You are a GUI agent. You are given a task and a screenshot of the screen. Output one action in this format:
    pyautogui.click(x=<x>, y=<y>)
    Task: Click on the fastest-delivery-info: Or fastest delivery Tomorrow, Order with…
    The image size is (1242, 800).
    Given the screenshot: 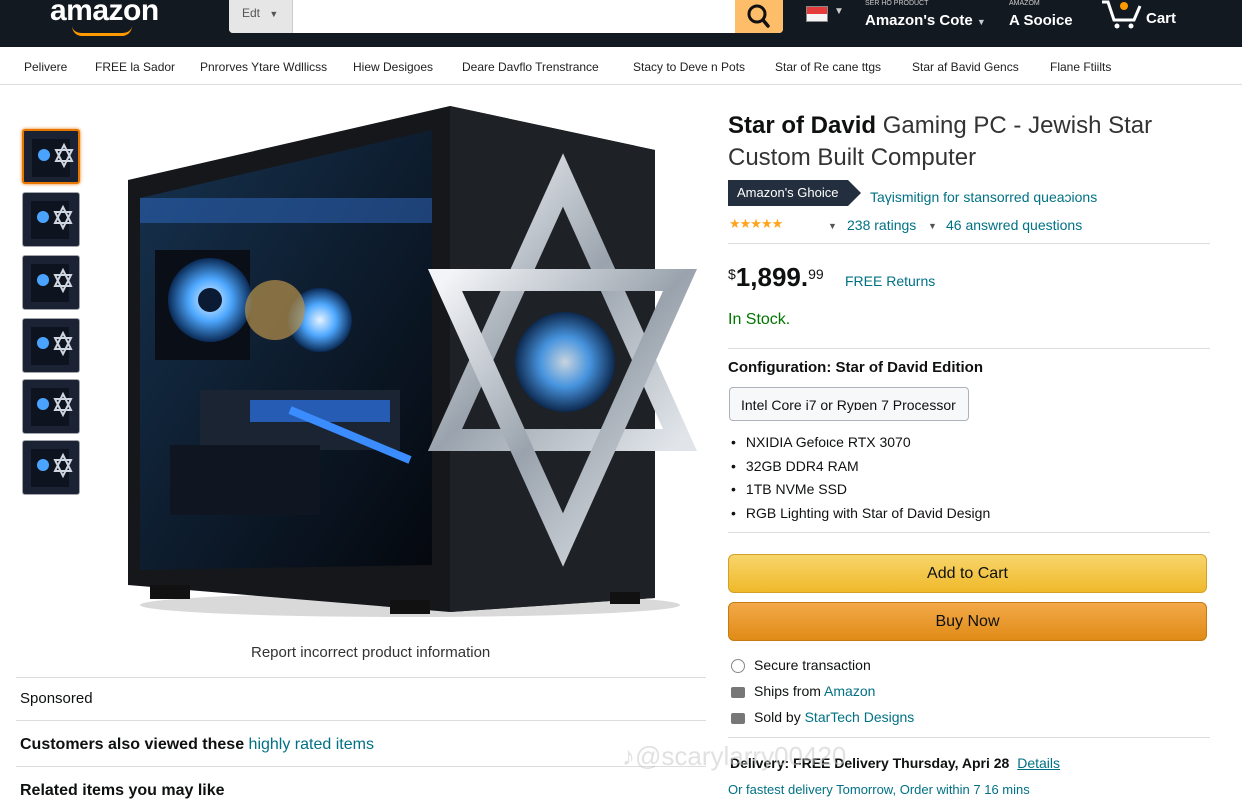 What is the action you would take?
    pyautogui.click(x=879, y=789)
    